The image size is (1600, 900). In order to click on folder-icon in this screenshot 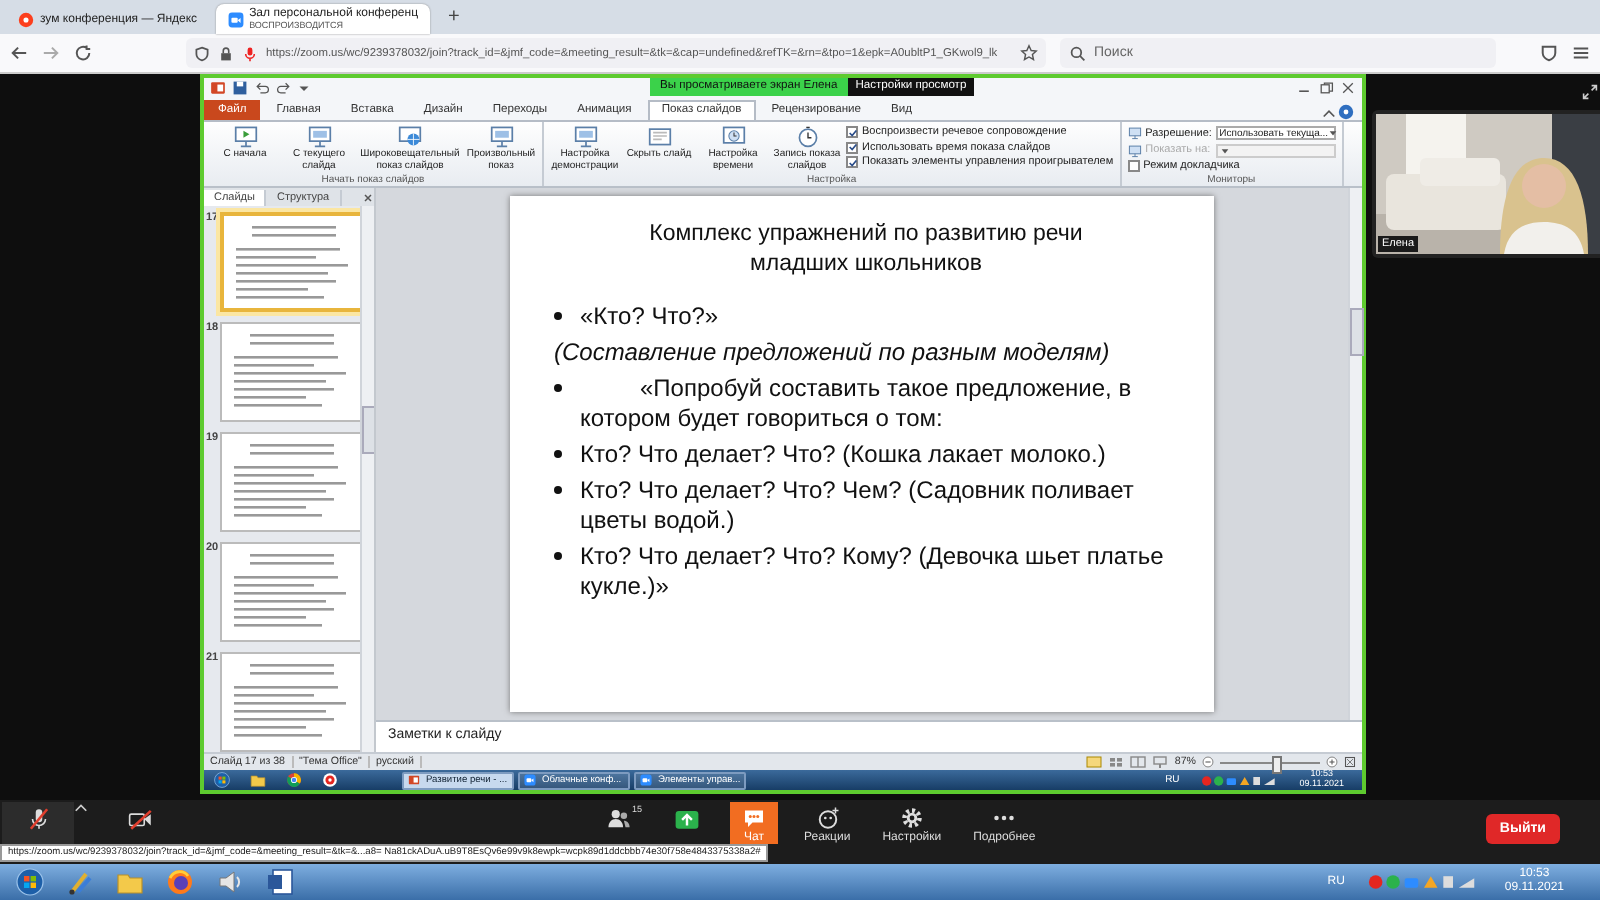, I will do `click(130, 882)`.